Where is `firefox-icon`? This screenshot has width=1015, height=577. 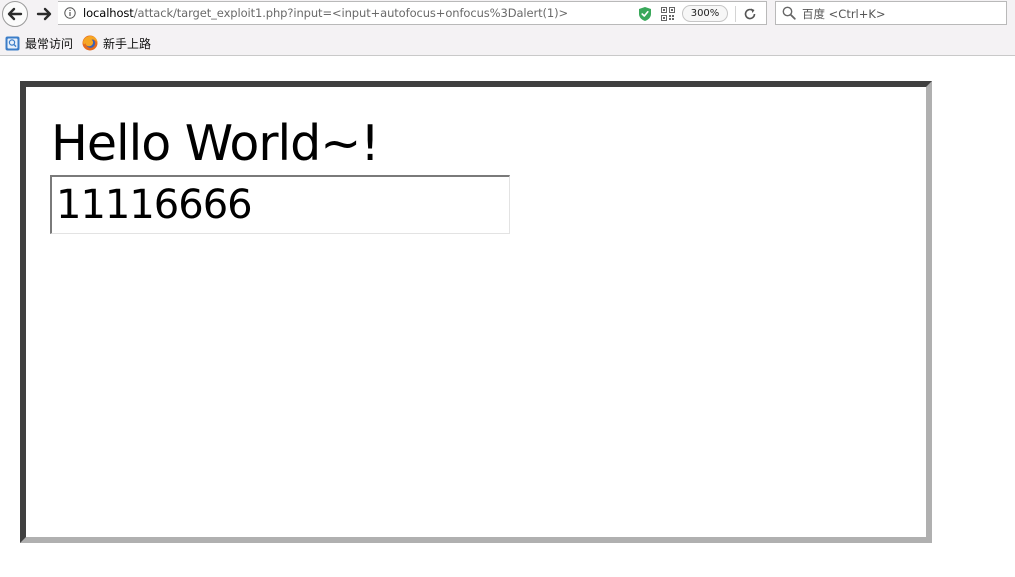 firefox-icon is located at coordinates (90, 43).